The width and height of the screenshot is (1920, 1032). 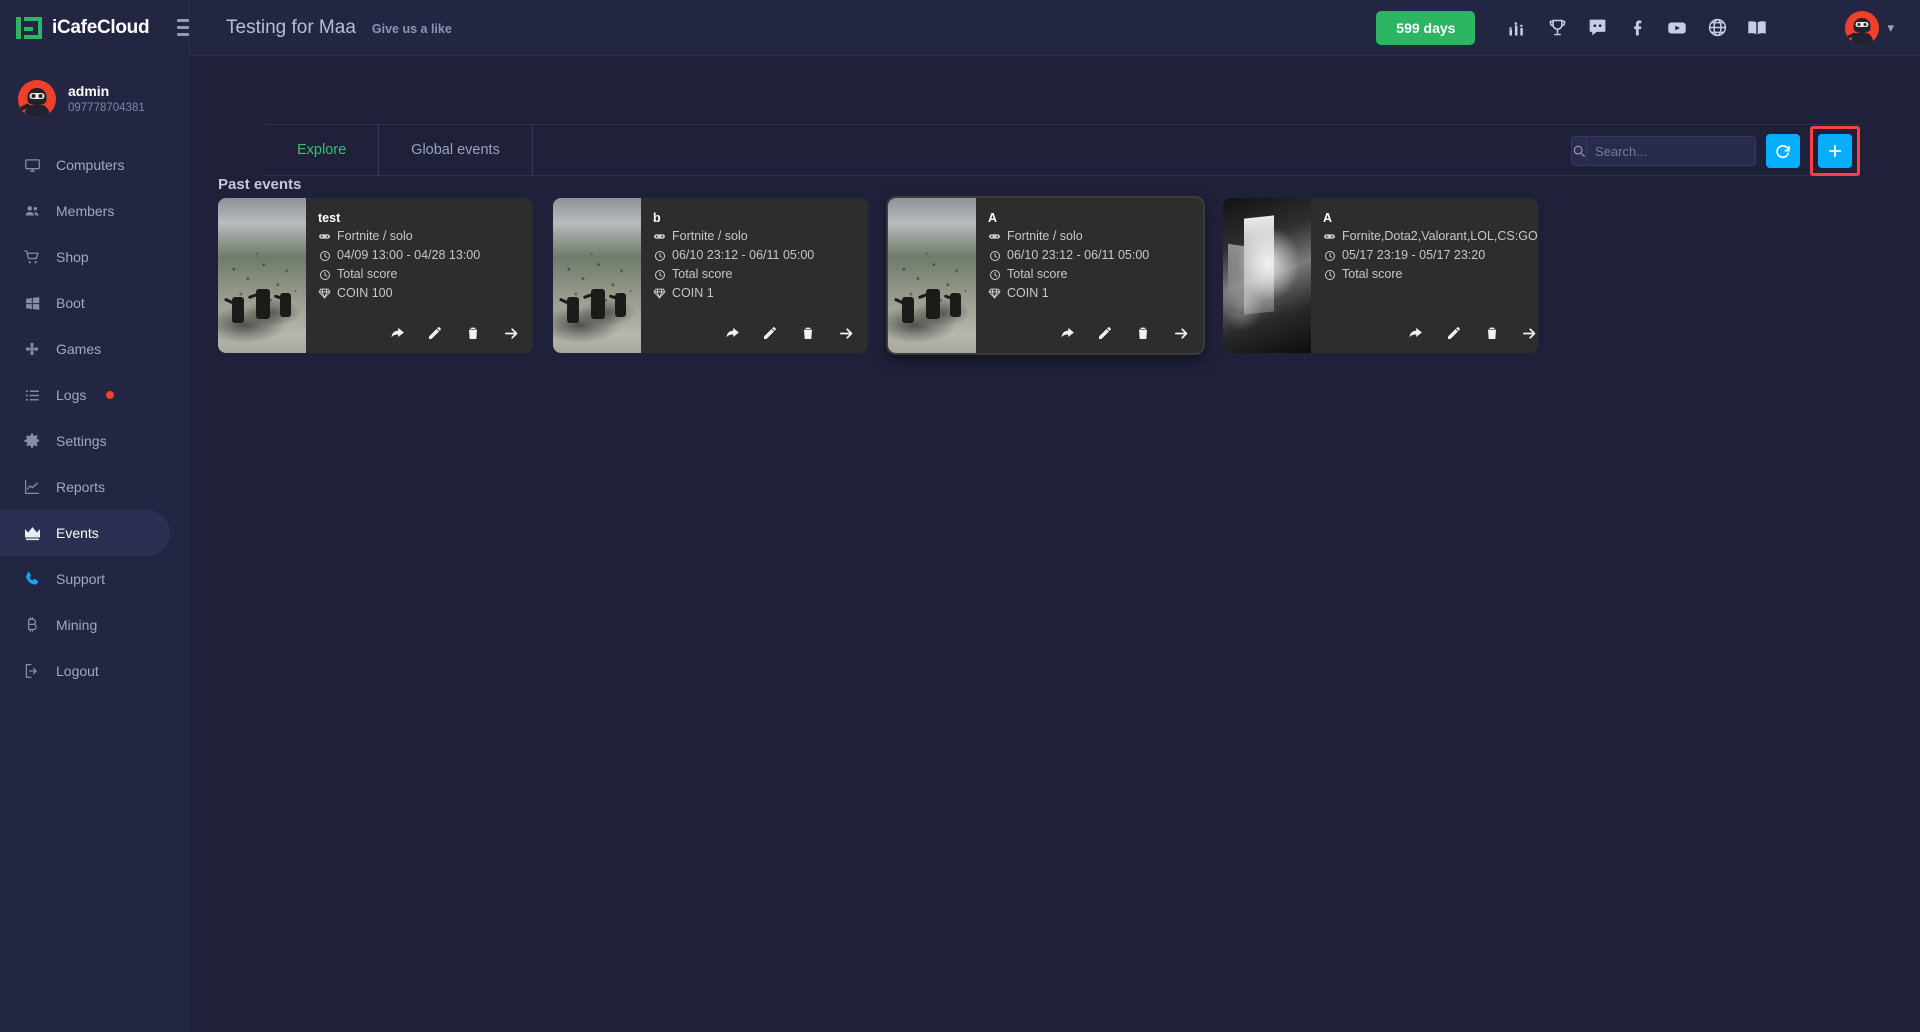 What do you see at coordinates (710, 236) in the screenshot?
I see `event-game: Fortnite / solo` at bounding box center [710, 236].